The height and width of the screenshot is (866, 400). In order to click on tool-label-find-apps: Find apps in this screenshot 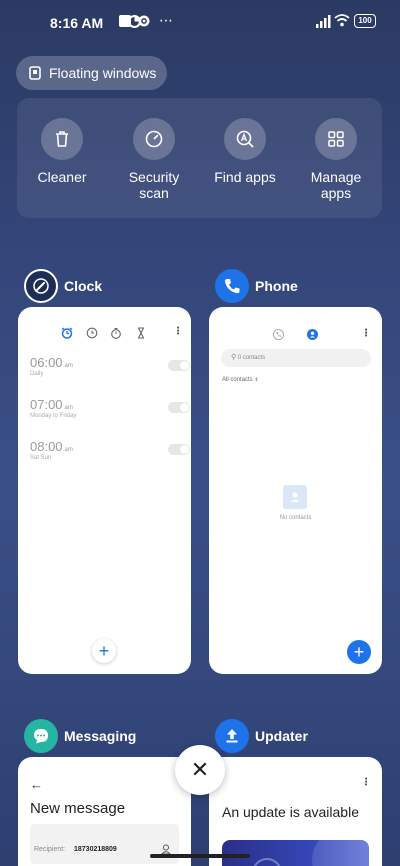, I will do `click(245, 177)`.